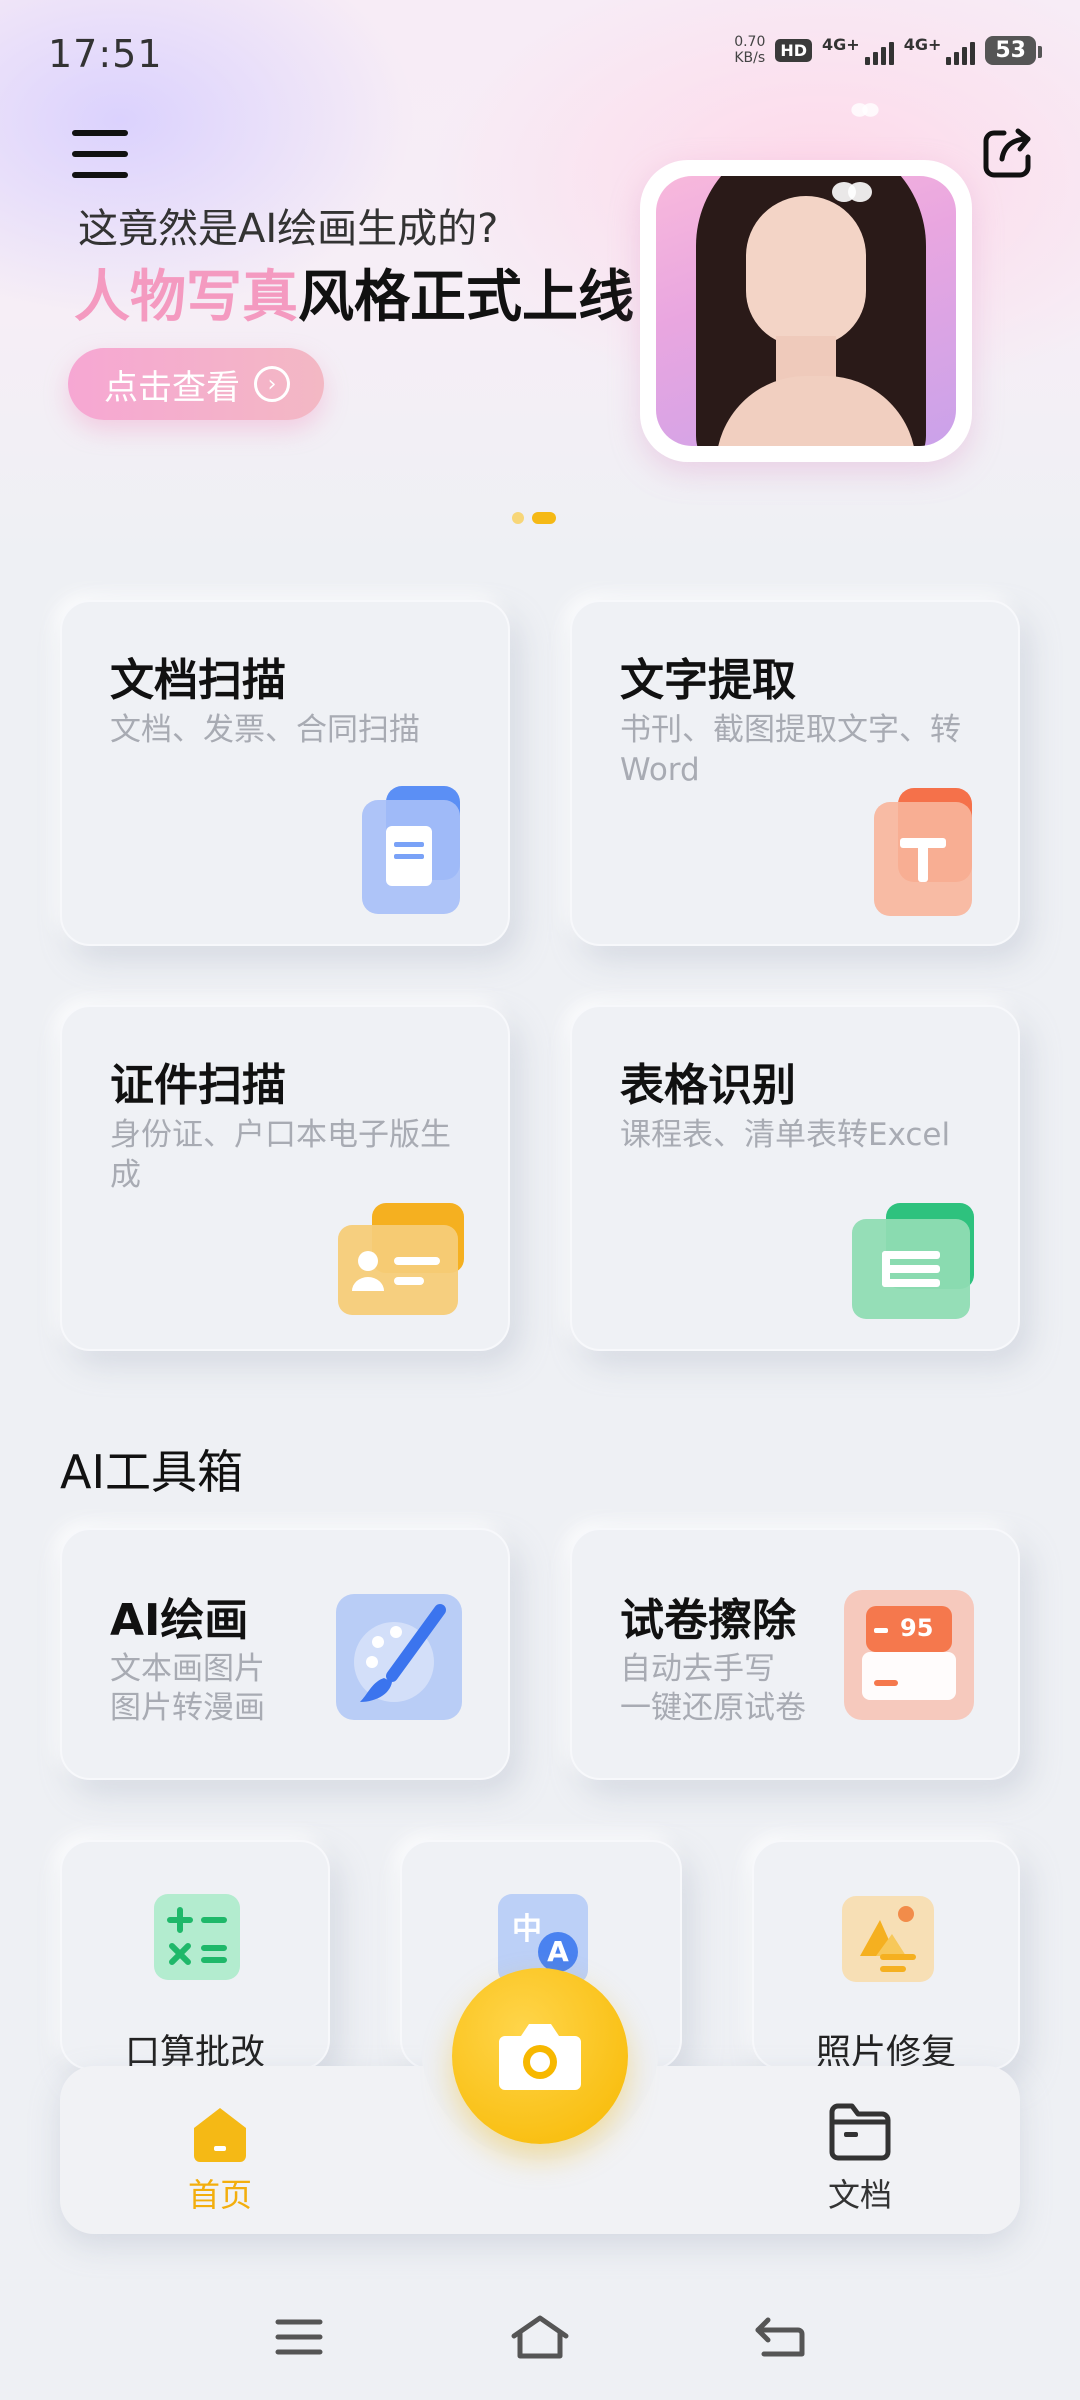 The height and width of the screenshot is (2400, 1080). I want to click on battery-icon: 53, so click(1013, 50).